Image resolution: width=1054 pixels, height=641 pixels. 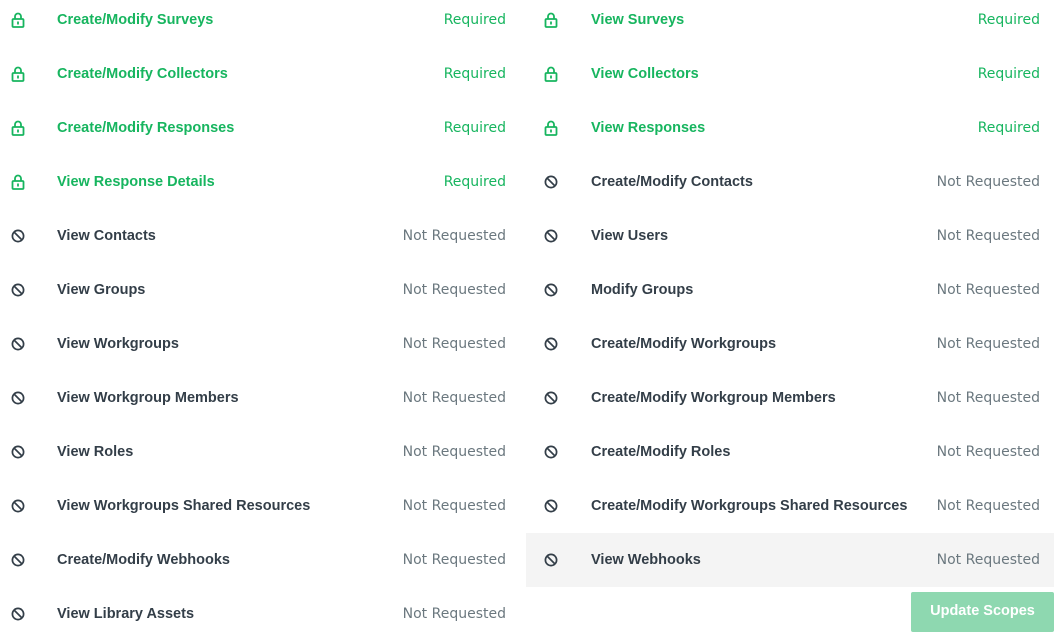 I want to click on scope-row: View Groups Not Requested, so click(x=260, y=290).